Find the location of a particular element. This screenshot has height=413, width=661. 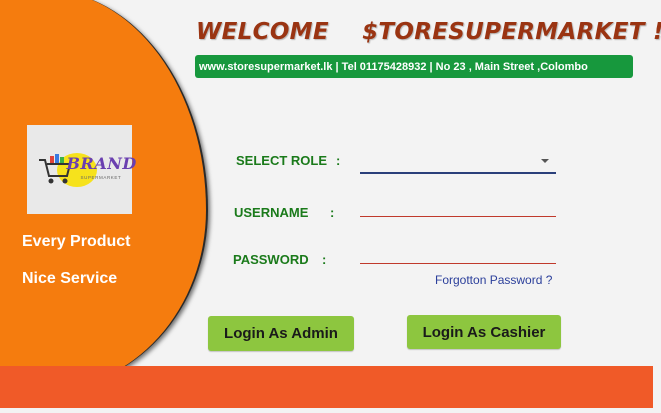

tagline-every-product: Every Product is located at coordinates (76, 241).